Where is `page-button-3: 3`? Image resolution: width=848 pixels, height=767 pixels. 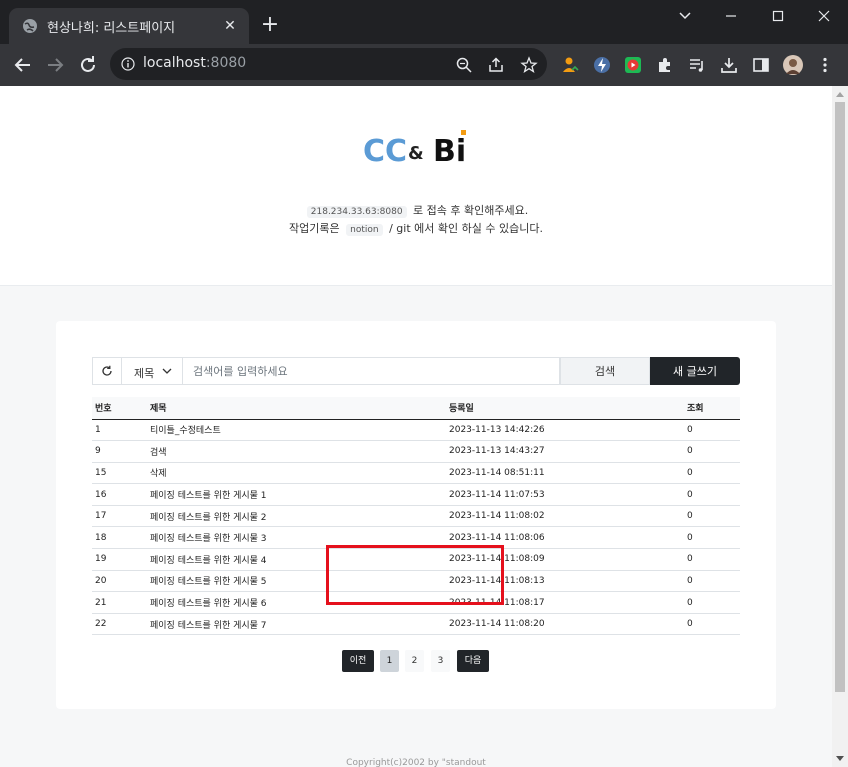
page-button-3: 3 is located at coordinates (440, 661).